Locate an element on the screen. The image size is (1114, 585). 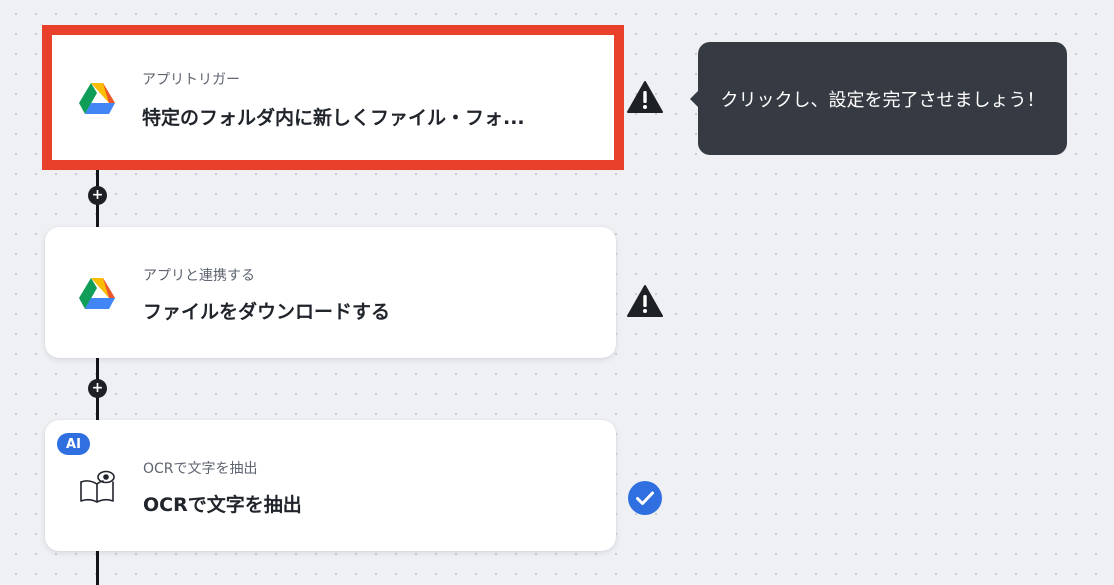
tooltip-arrow is located at coordinates (694, 99).